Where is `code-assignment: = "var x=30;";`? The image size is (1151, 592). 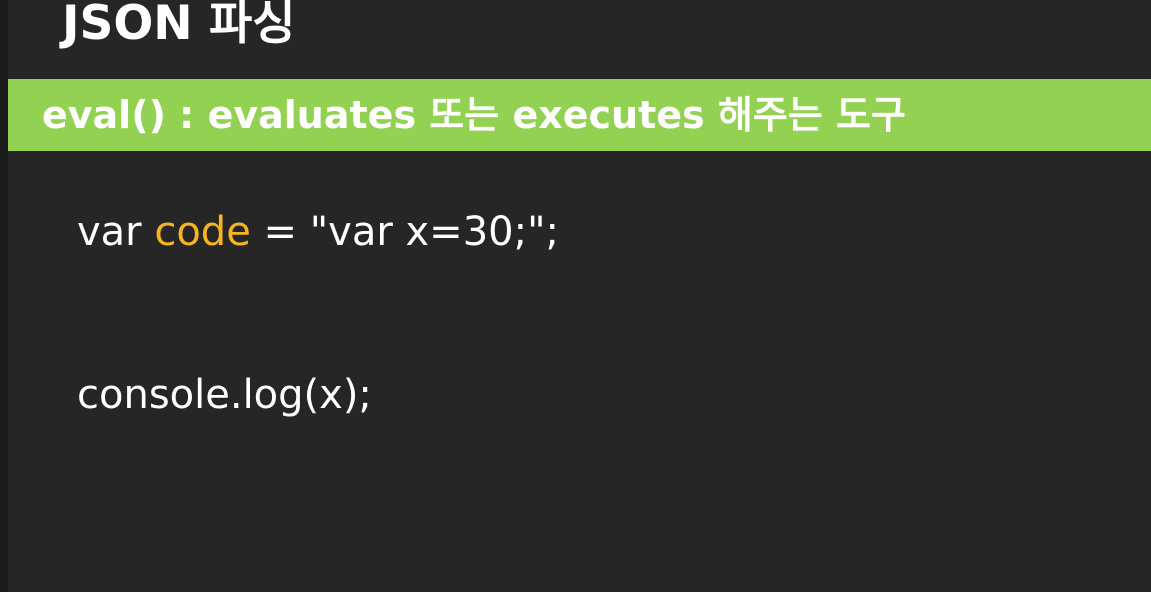
code-assignment: = "var x=30;"; is located at coordinates (404, 232).